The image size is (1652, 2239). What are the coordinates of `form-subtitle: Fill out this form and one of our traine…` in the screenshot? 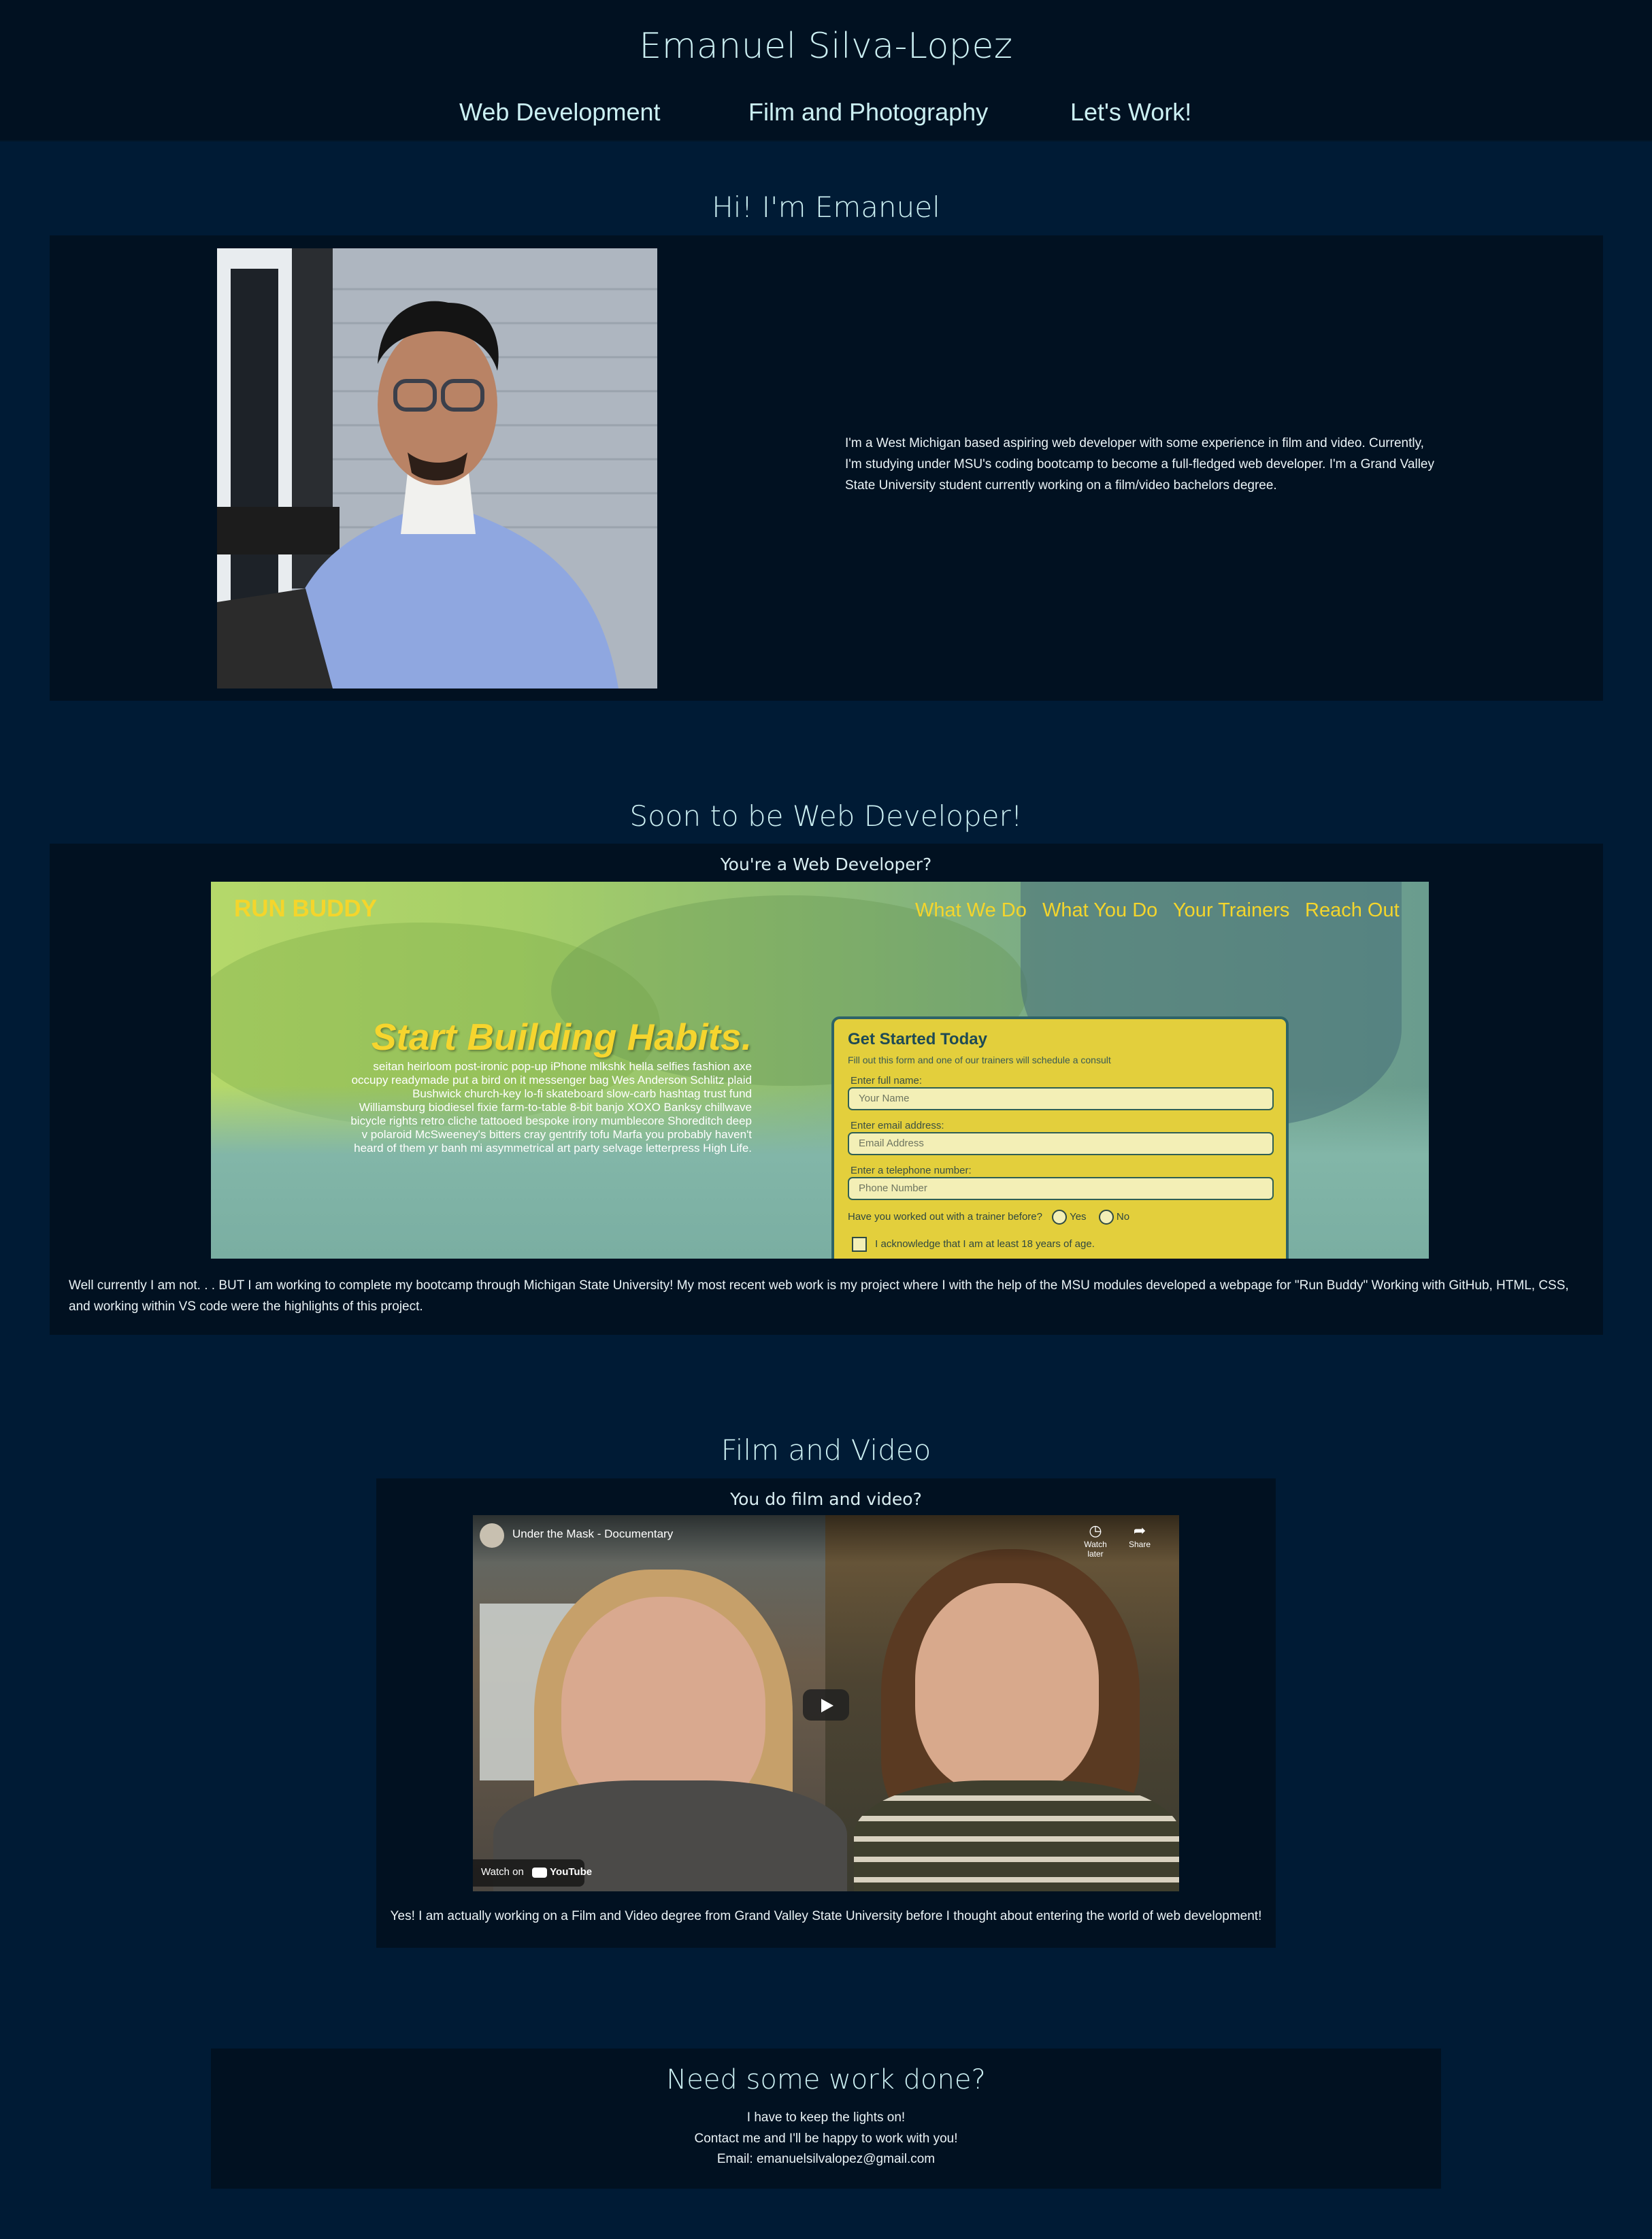 It's located at (979, 1060).